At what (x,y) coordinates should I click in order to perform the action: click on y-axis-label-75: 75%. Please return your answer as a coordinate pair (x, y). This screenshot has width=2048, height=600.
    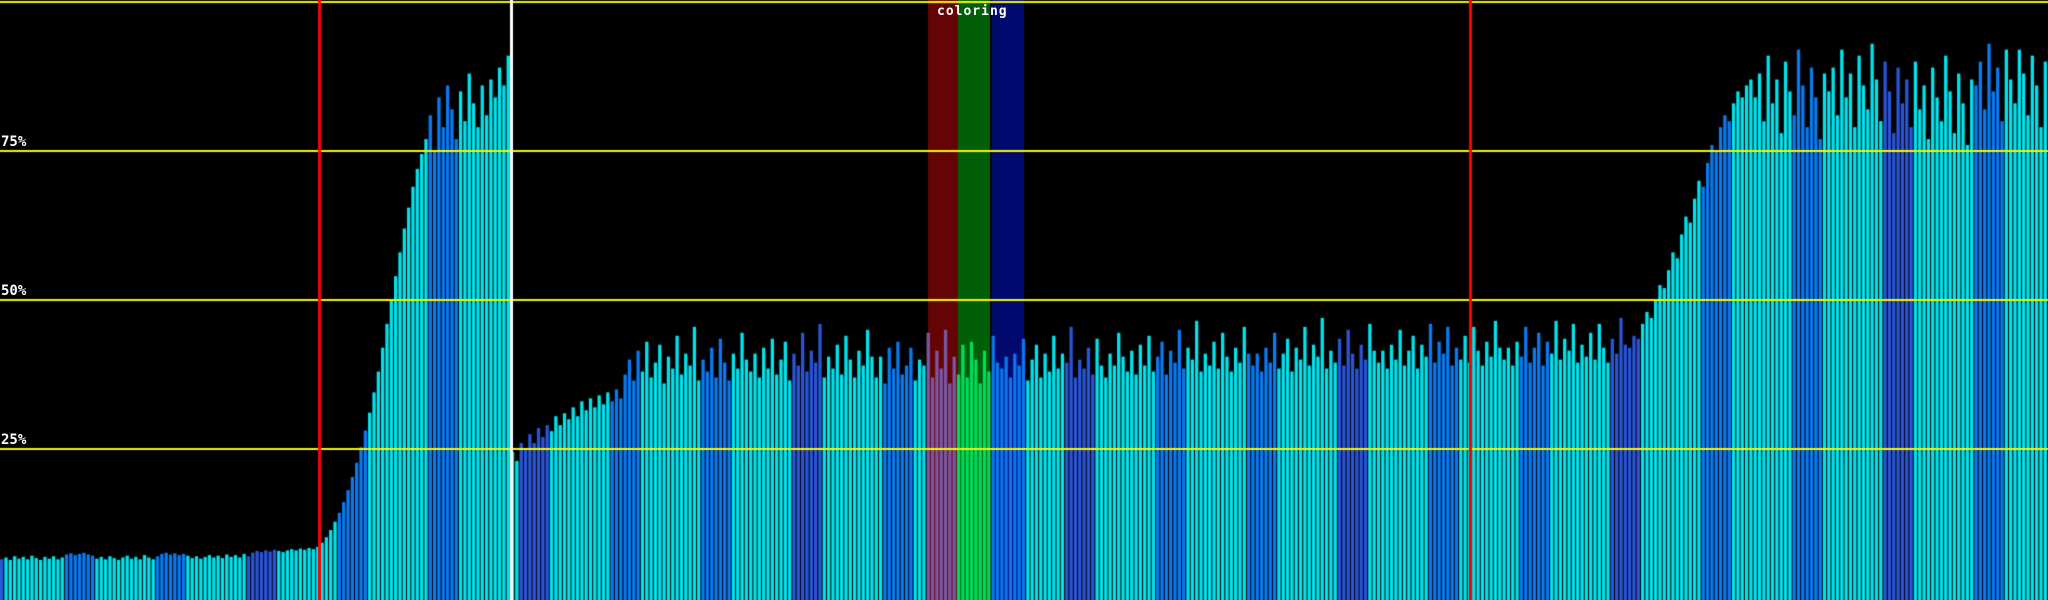
    Looking at the image, I should click on (14, 142).